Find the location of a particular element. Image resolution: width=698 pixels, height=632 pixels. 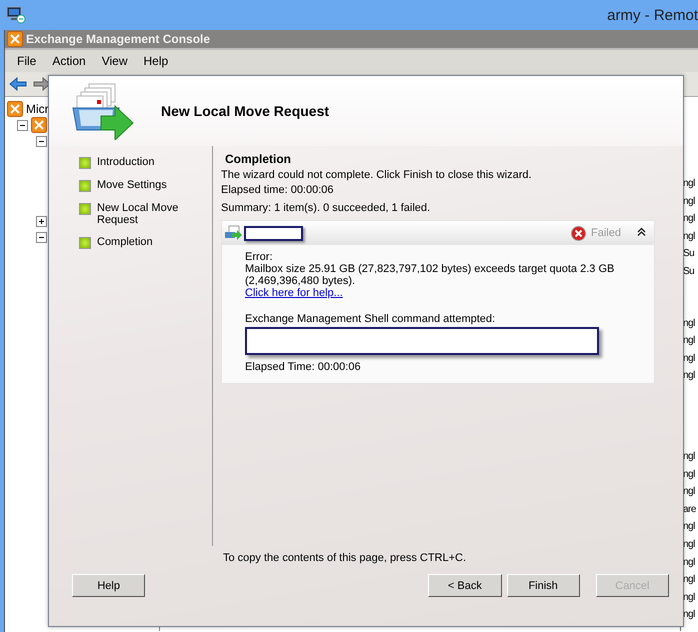

window-title: army - Remot is located at coordinates (652, 15).